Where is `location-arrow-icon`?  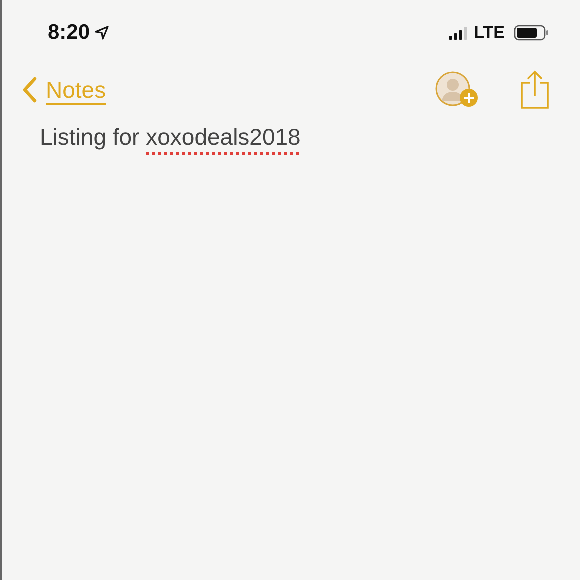 location-arrow-icon is located at coordinates (102, 33).